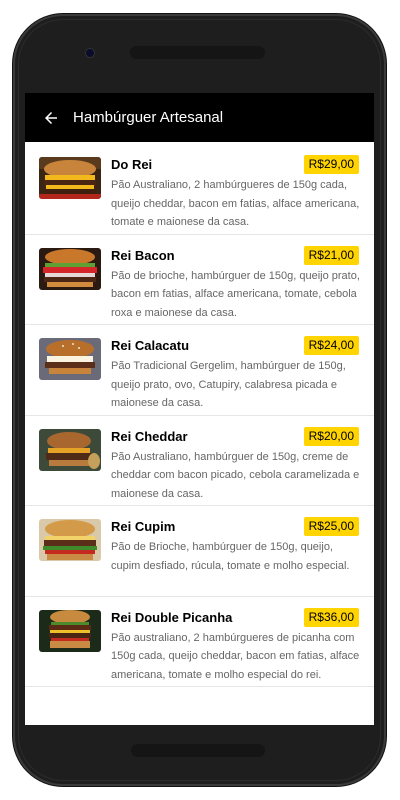  I want to click on item-name: Rei Cupim, so click(143, 526).